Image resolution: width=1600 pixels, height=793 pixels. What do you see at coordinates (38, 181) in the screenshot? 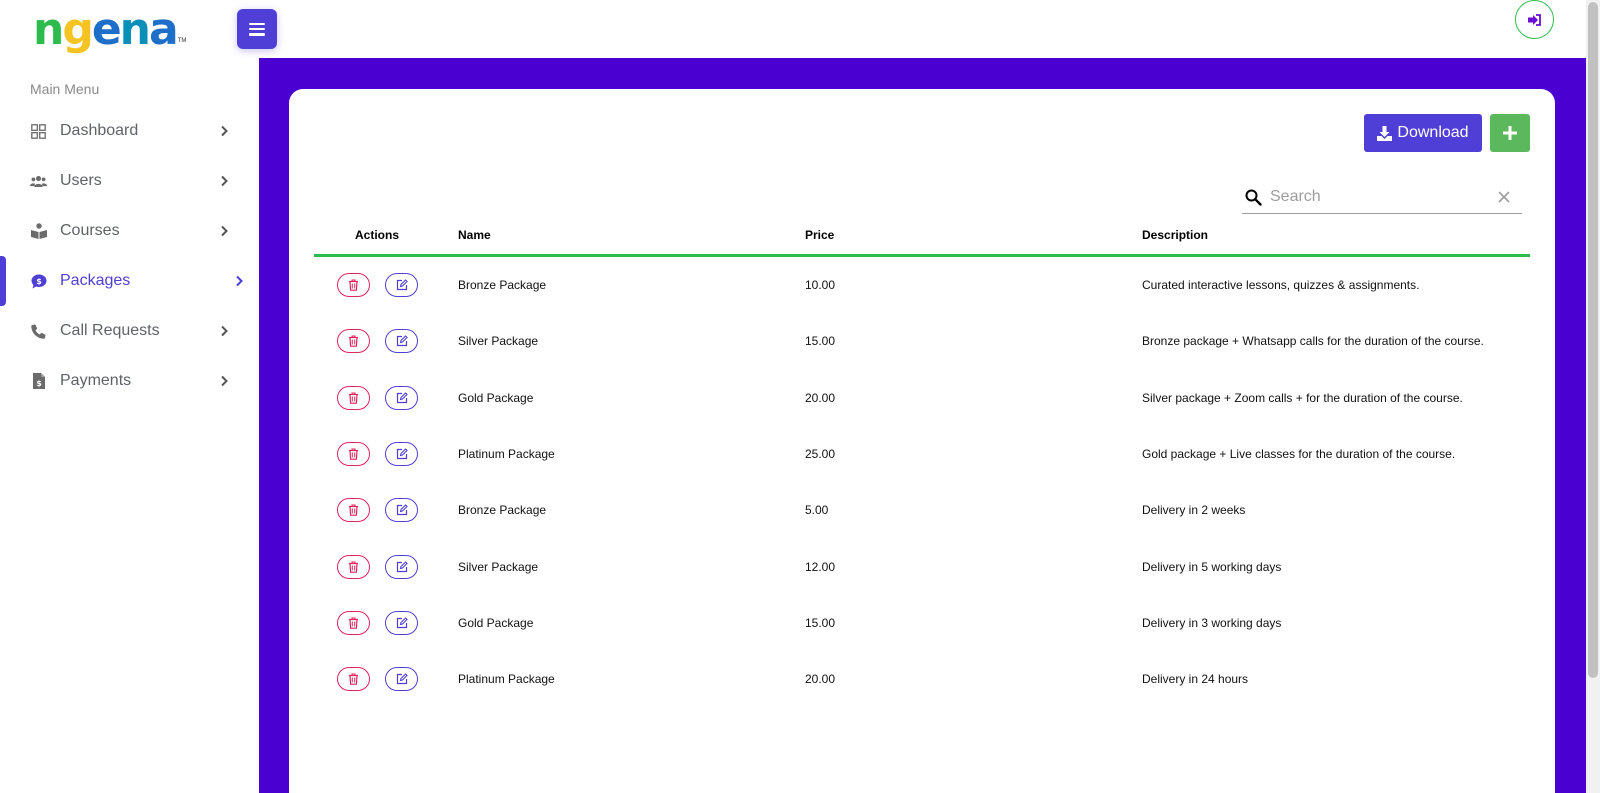
I see `users-icon` at bounding box center [38, 181].